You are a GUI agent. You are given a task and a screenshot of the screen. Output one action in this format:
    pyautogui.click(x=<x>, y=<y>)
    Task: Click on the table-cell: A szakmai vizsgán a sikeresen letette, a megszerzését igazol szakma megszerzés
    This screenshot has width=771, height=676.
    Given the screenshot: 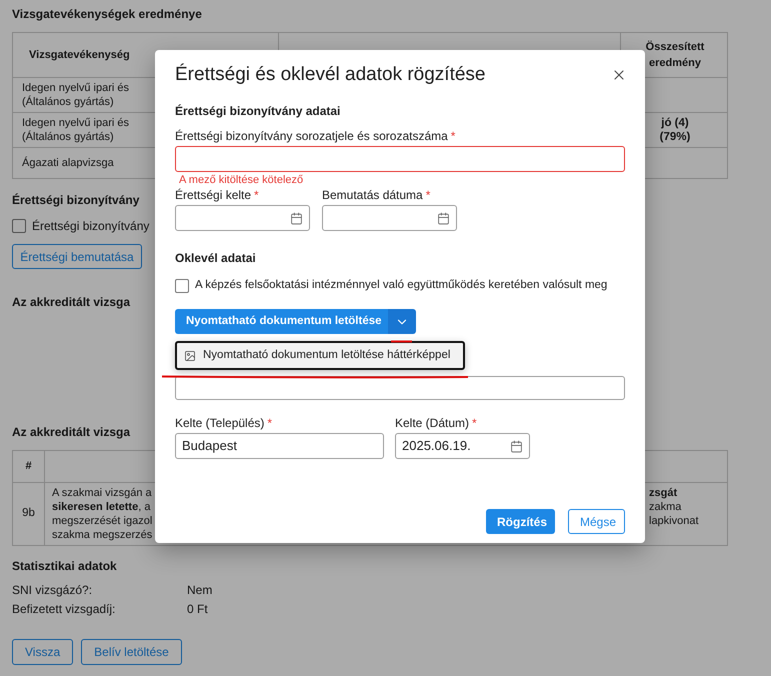 What is the action you would take?
    pyautogui.click(x=102, y=514)
    